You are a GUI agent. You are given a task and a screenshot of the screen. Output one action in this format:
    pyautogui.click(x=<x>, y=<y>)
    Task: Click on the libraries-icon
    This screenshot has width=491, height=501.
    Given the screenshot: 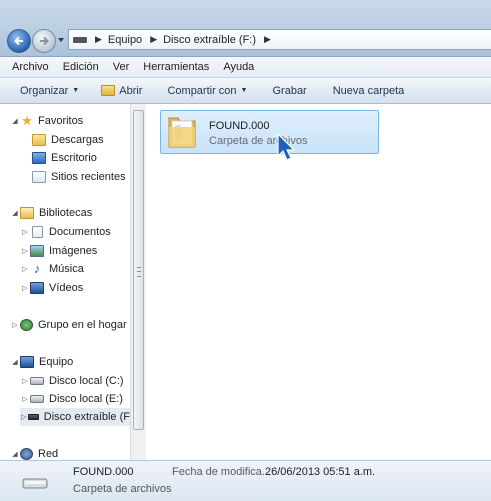 What is the action you would take?
    pyautogui.click(x=27, y=213)
    